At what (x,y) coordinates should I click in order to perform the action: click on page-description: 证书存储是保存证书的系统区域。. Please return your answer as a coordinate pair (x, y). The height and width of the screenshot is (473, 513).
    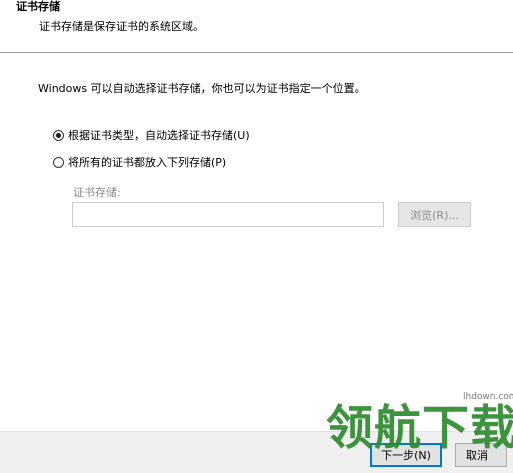
    Looking at the image, I should click on (121, 26).